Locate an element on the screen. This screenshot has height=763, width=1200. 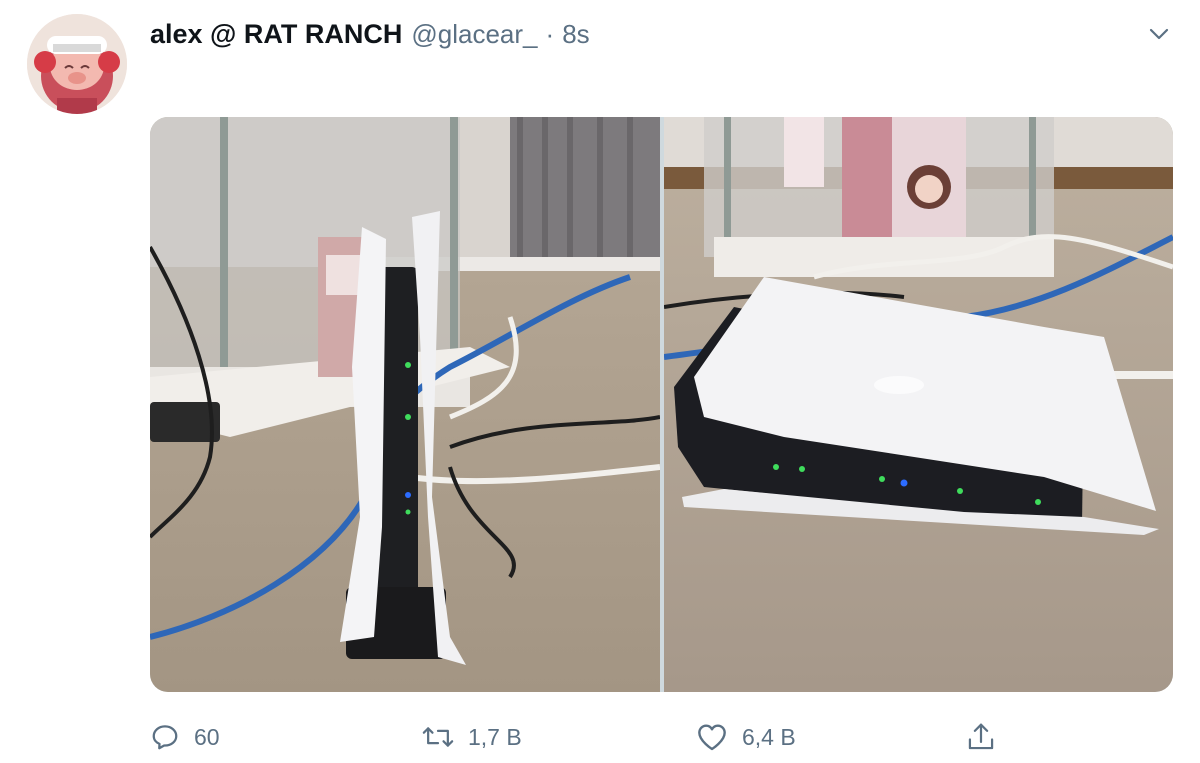
tweet-header: alex @ RAT RANCH @glacear_ · 8s is located at coordinates (370, 34).